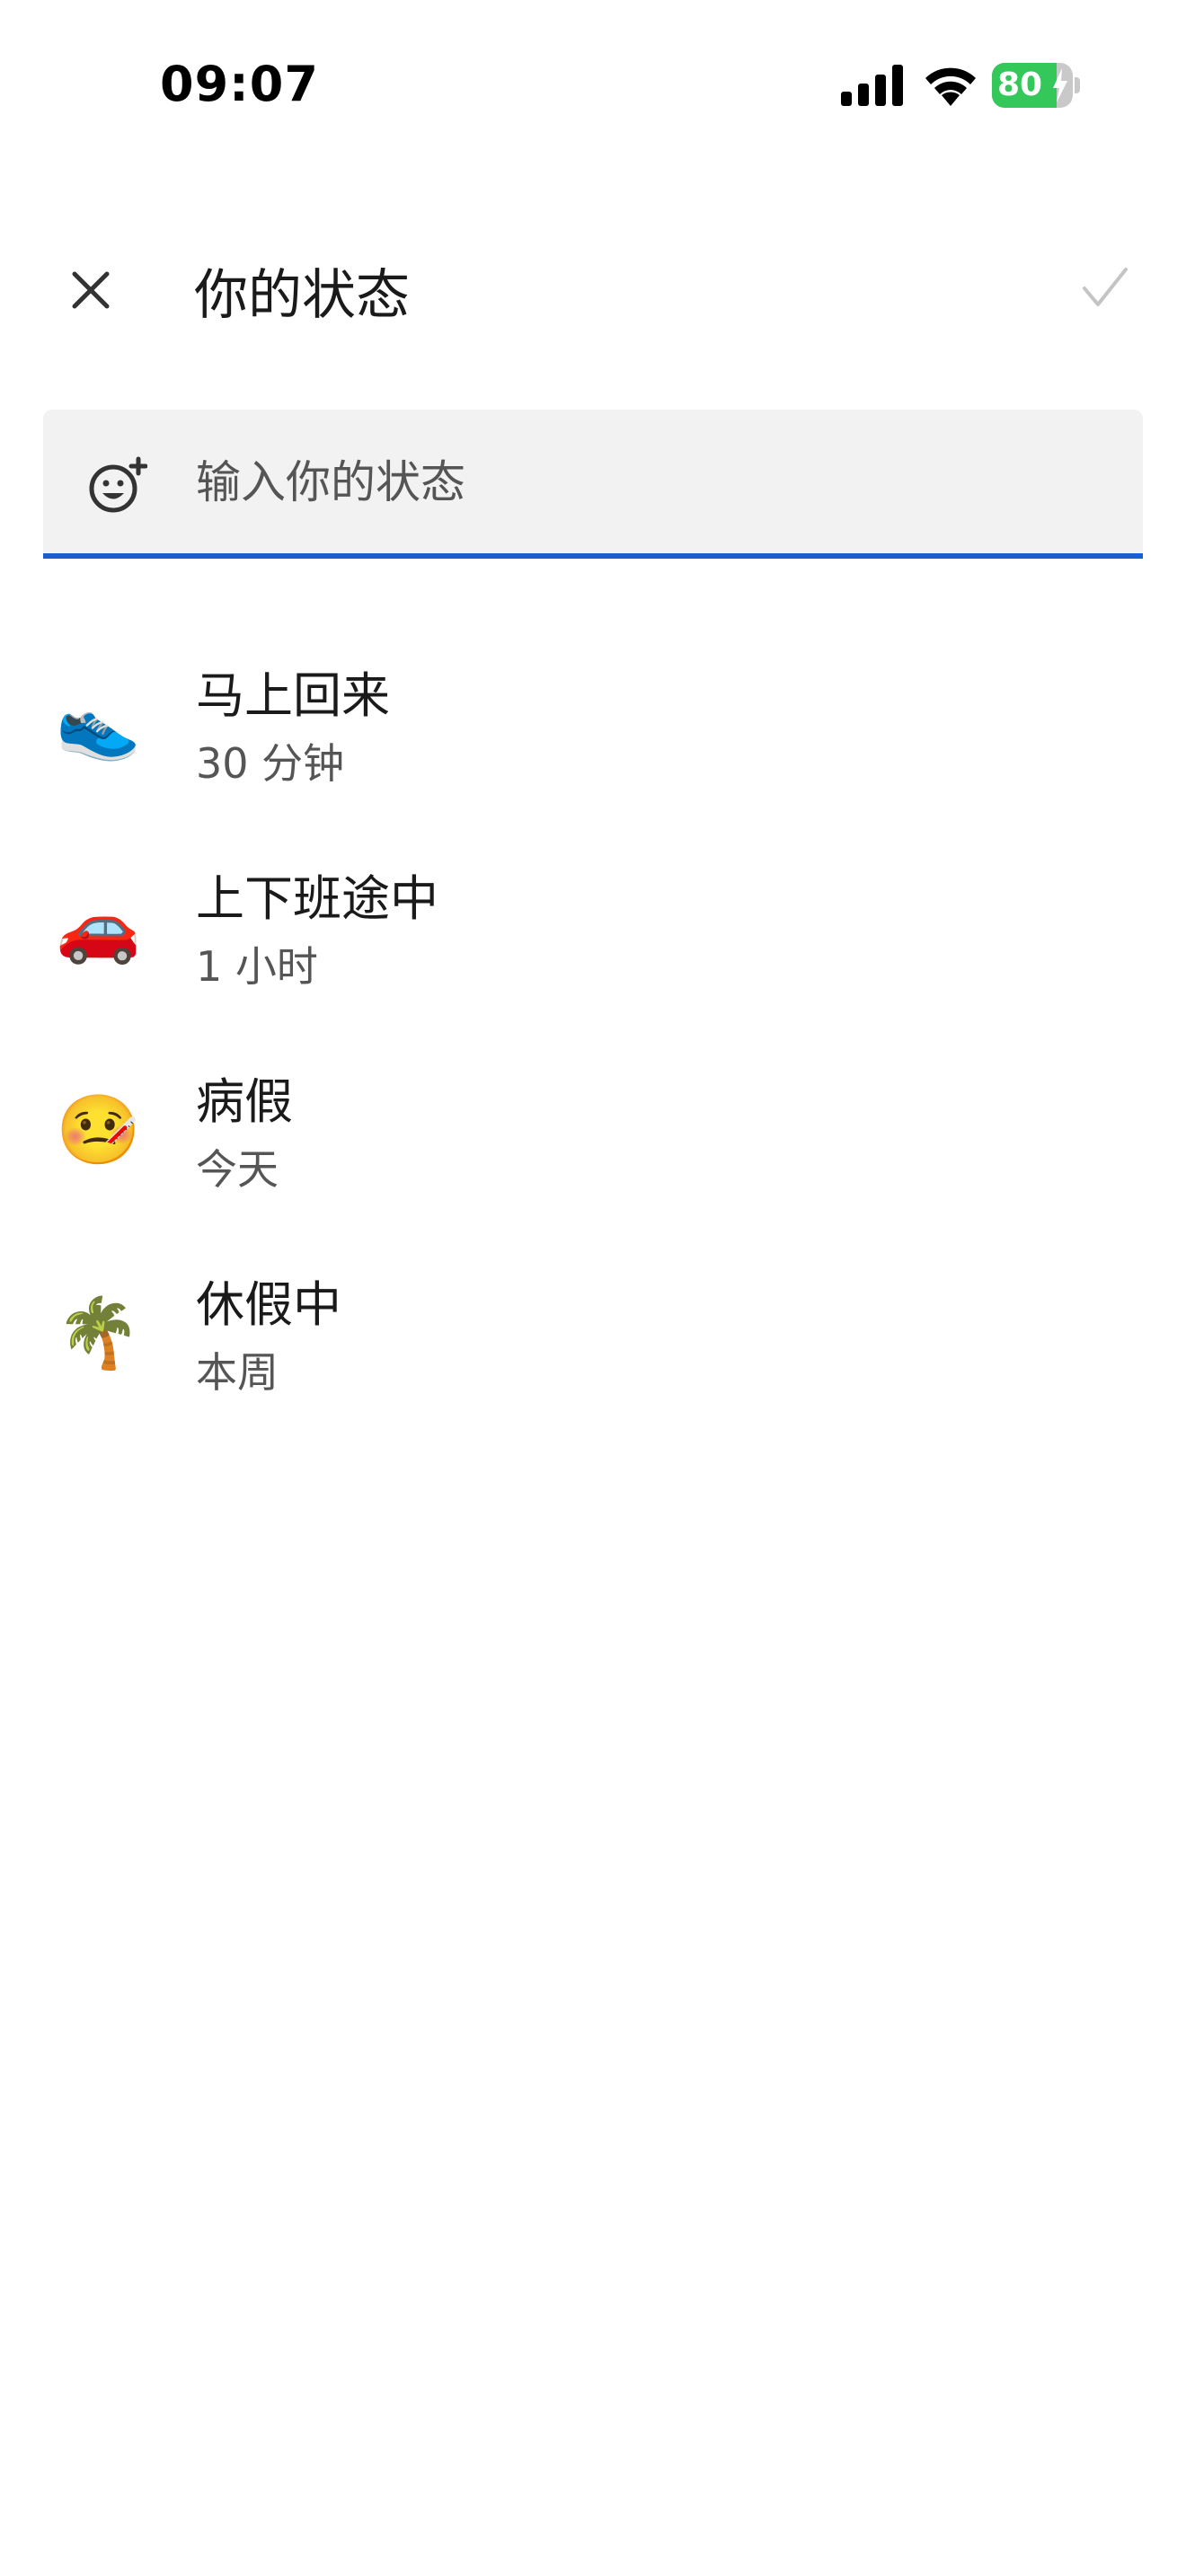 The image size is (1186, 2576). Describe the element at coordinates (117, 486) in the screenshot. I see `emoji-add-icon` at that location.